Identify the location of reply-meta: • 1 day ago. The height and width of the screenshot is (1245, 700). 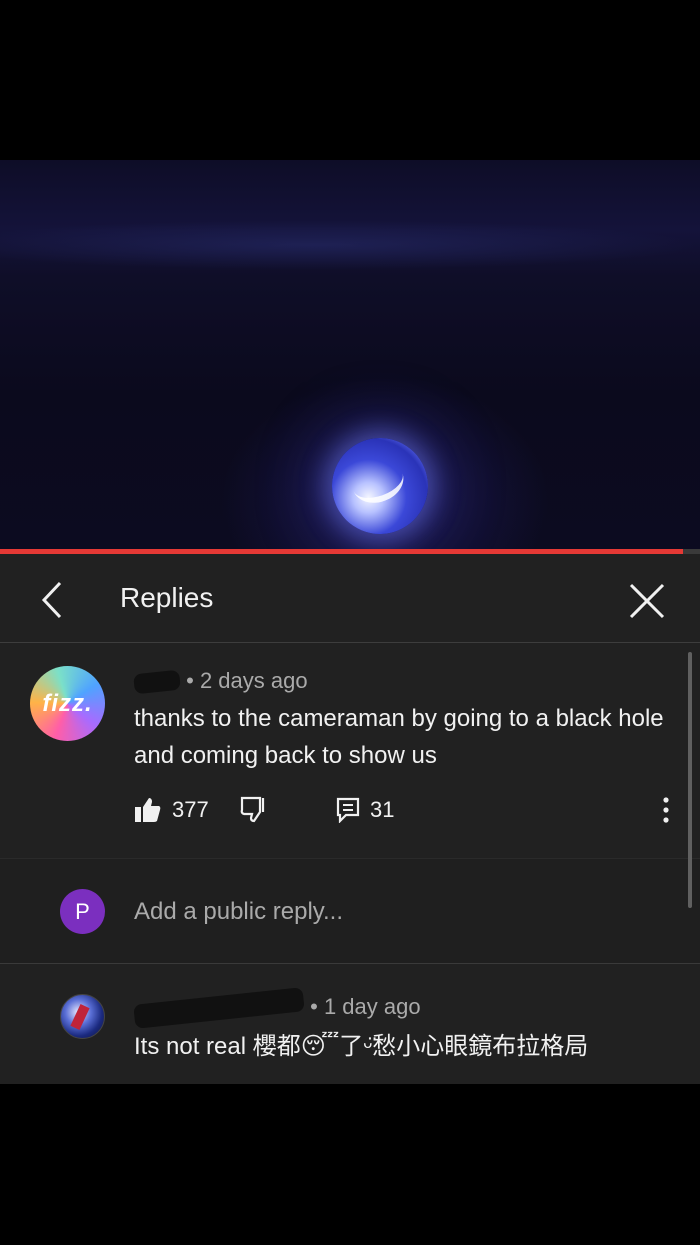
(277, 1008).